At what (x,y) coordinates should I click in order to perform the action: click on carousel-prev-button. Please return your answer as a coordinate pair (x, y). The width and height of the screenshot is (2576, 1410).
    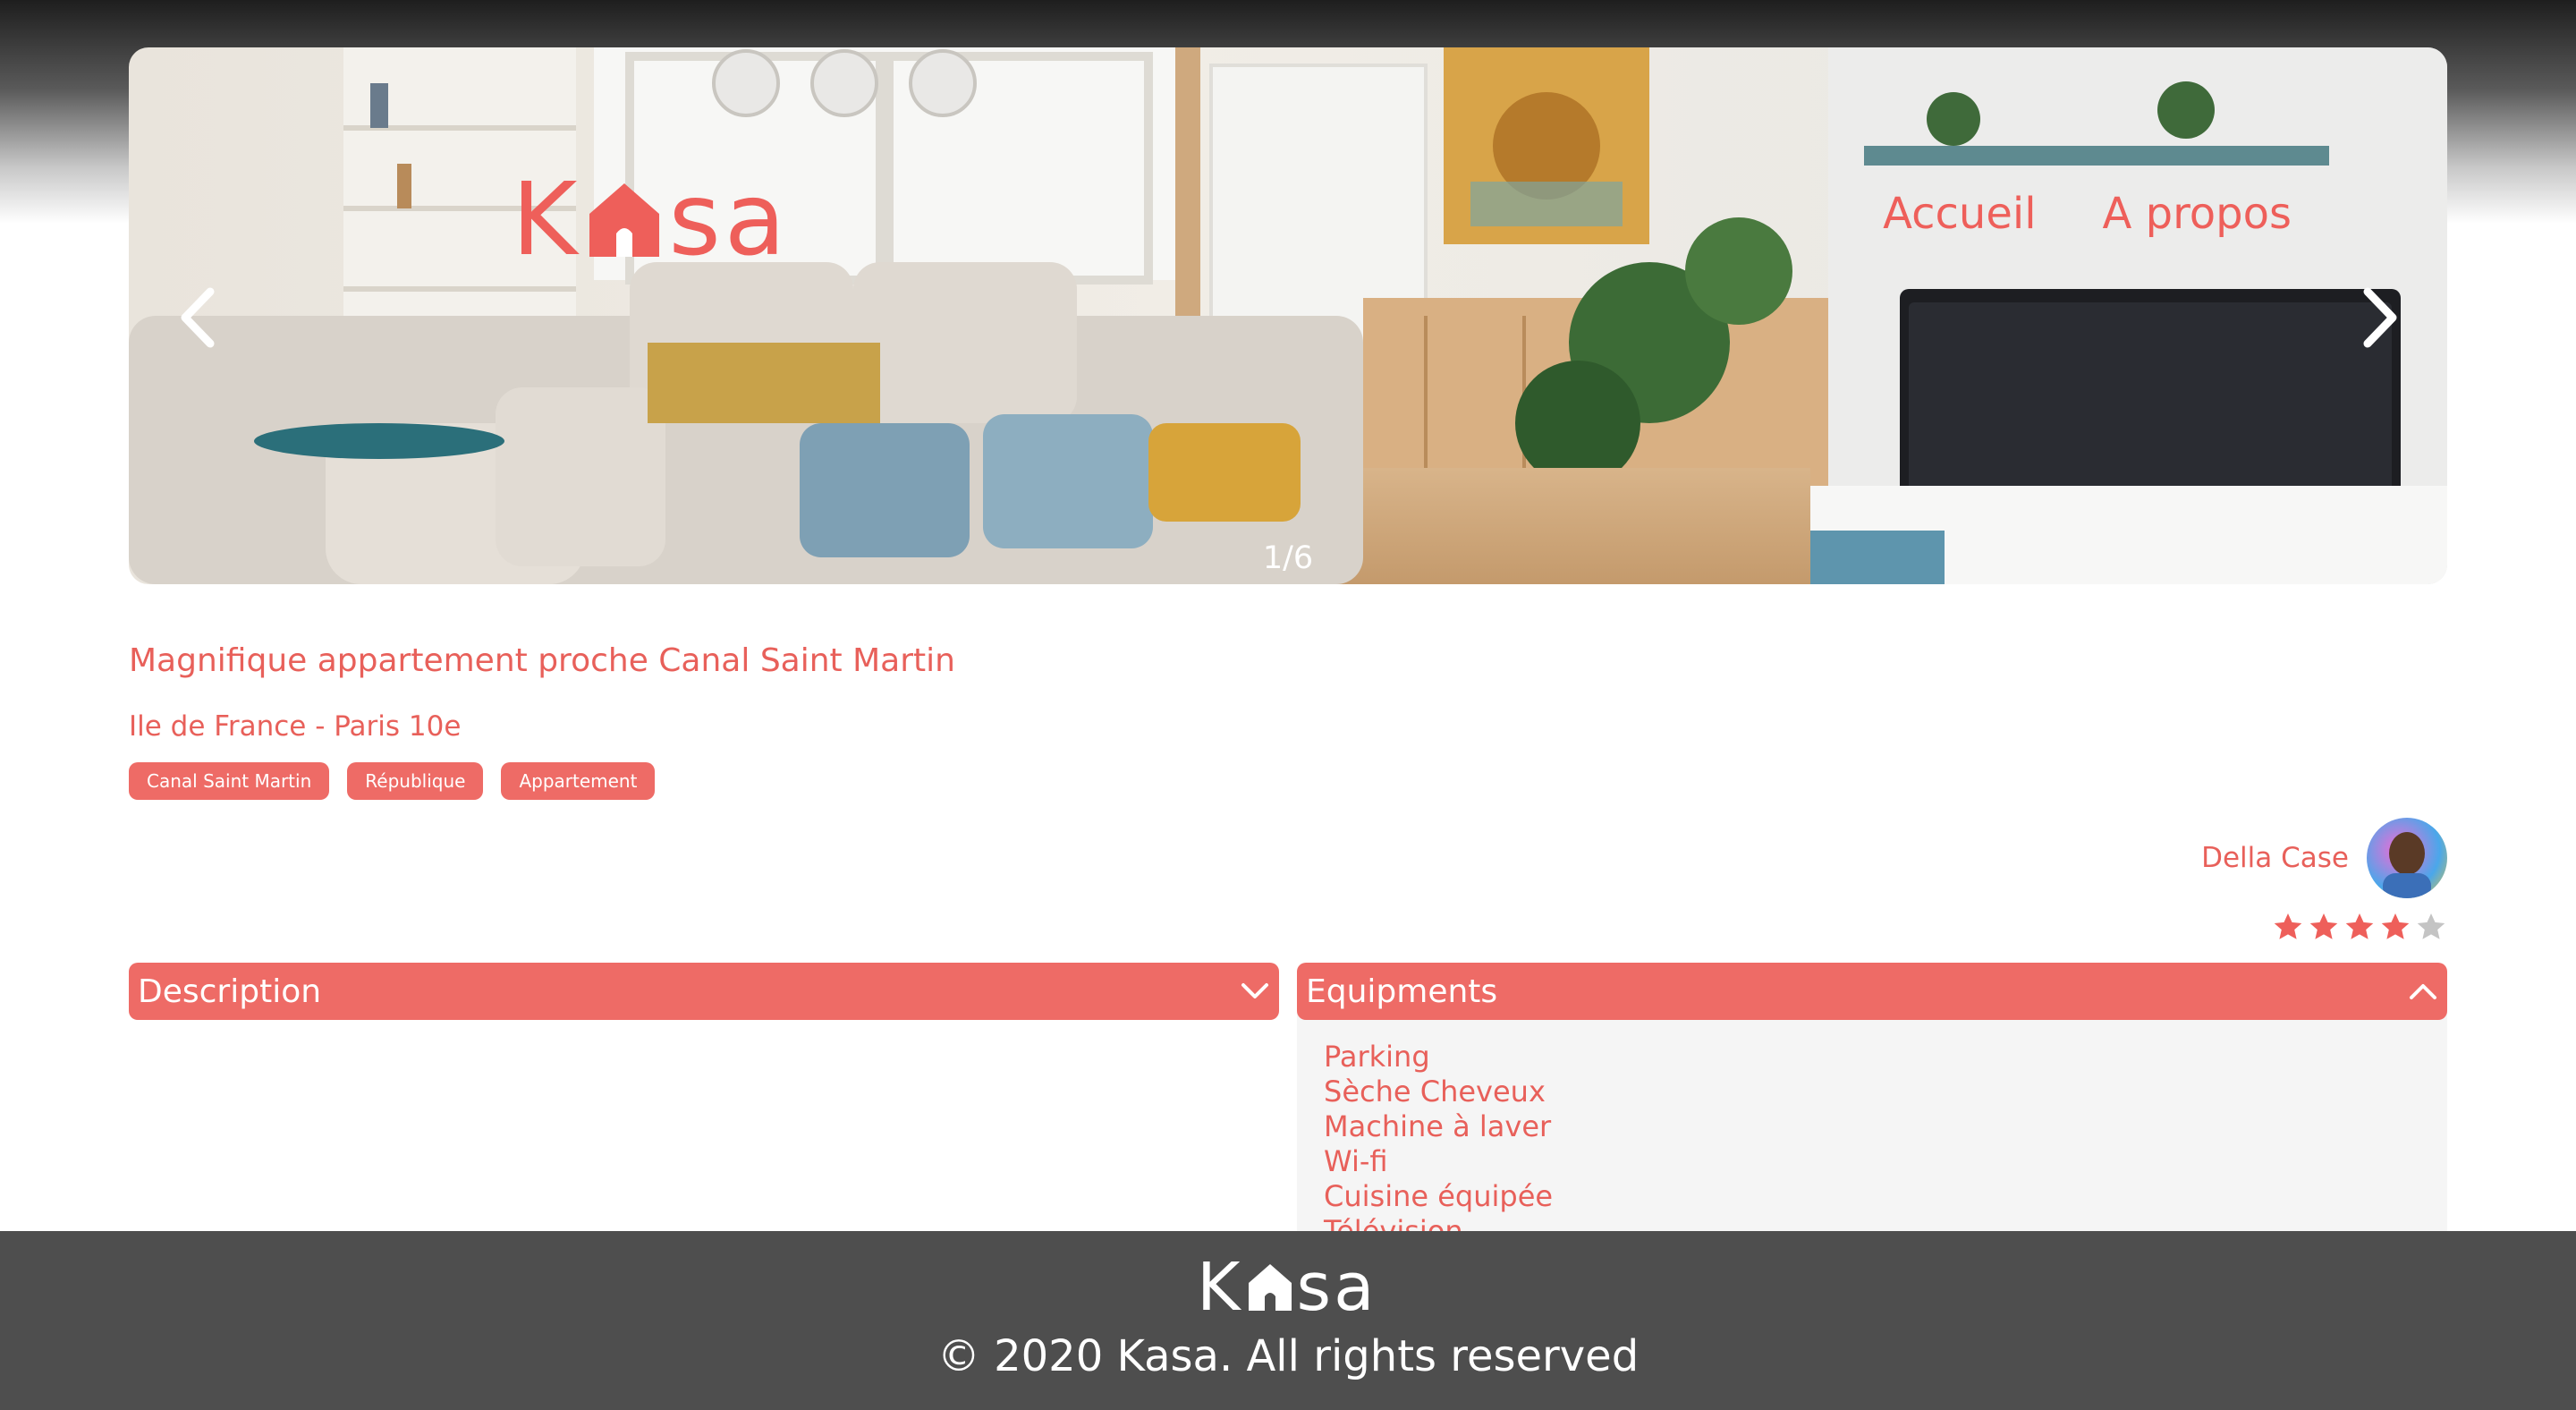
    Looking at the image, I should click on (197, 318).